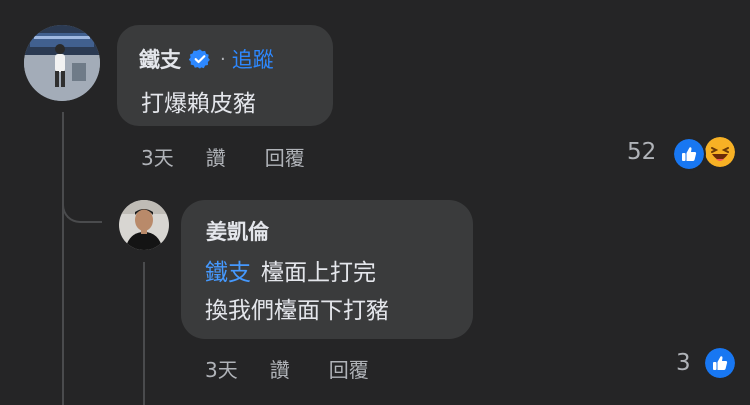 This screenshot has height=405, width=750. Describe the element at coordinates (720, 152) in the screenshot. I see `haha-icon` at that location.